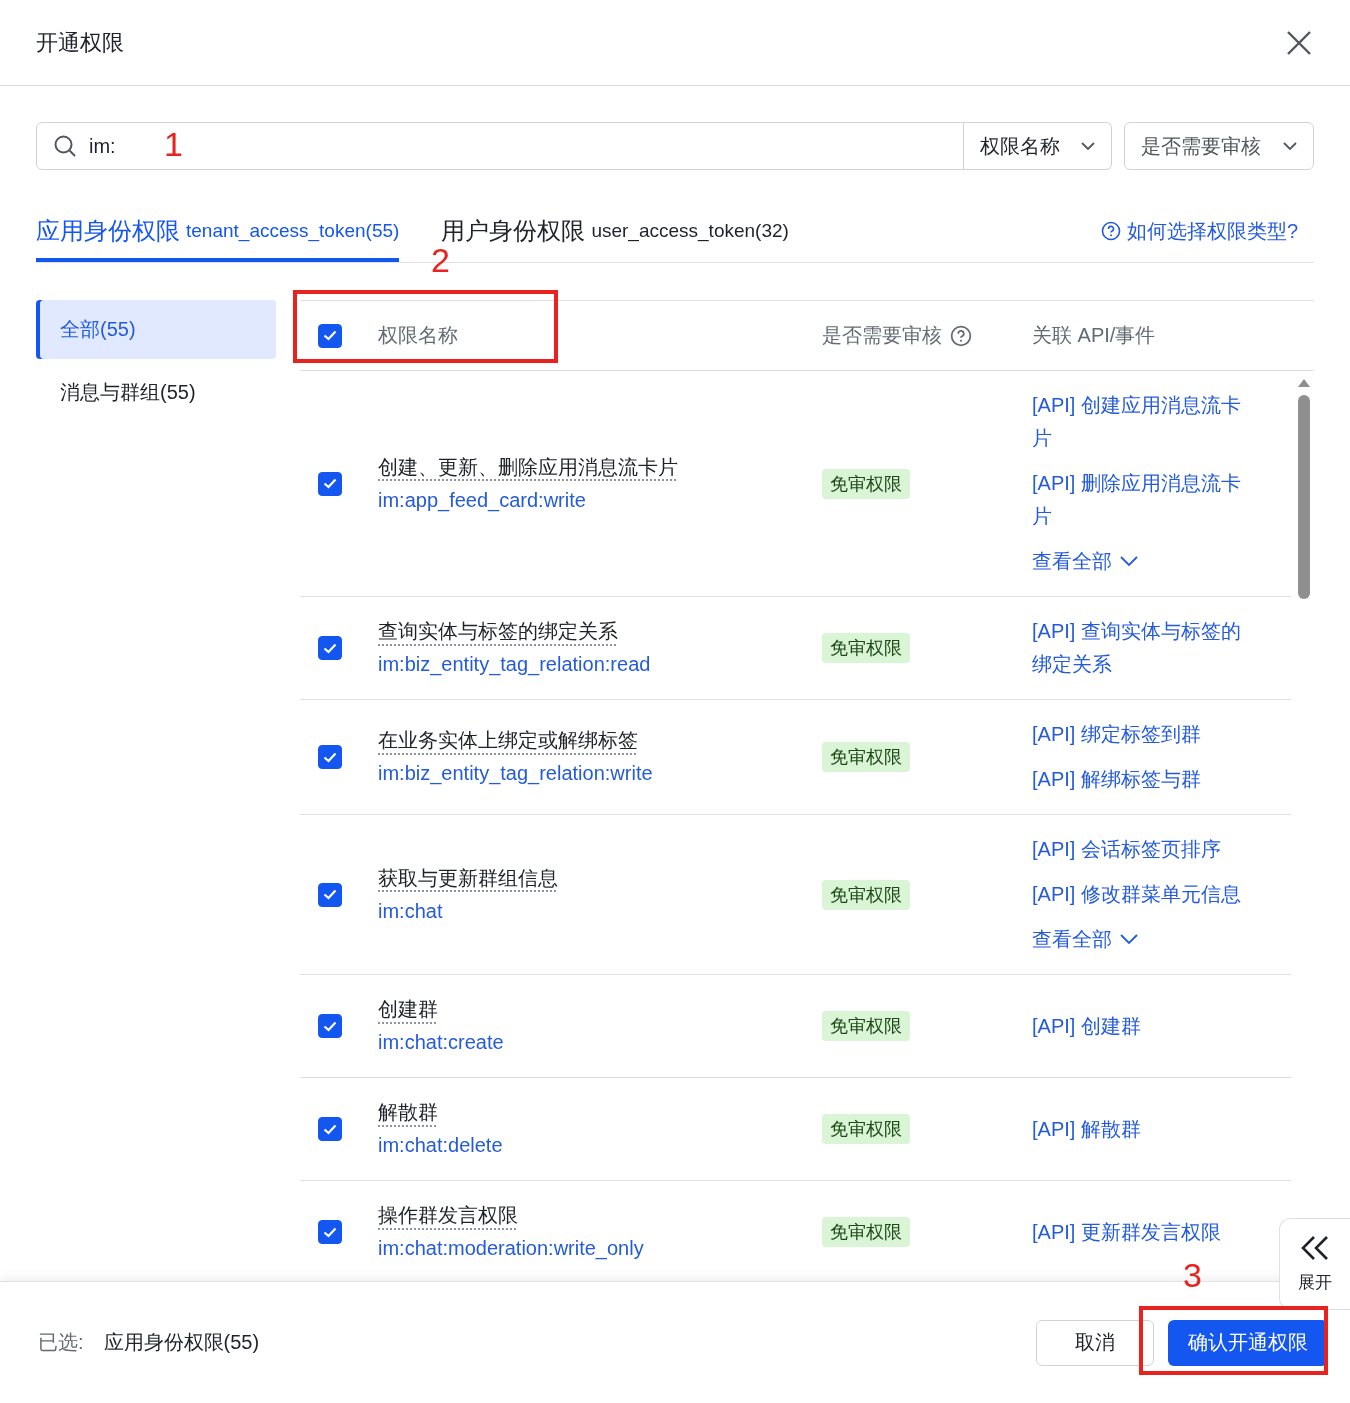 The image size is (1350, 1403). Describe the element at coordinates (1315, 1247) in the screenshot. I see `double-chevron-left-icon` at that location.